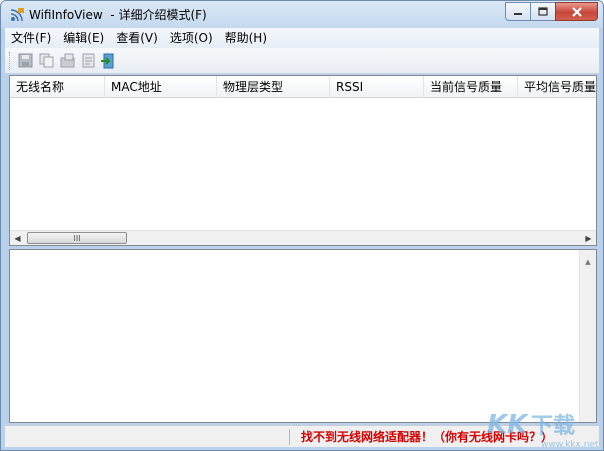 The width and height of the screenshot is (604, 451). I want to click on copy-button, so click(46, 61).